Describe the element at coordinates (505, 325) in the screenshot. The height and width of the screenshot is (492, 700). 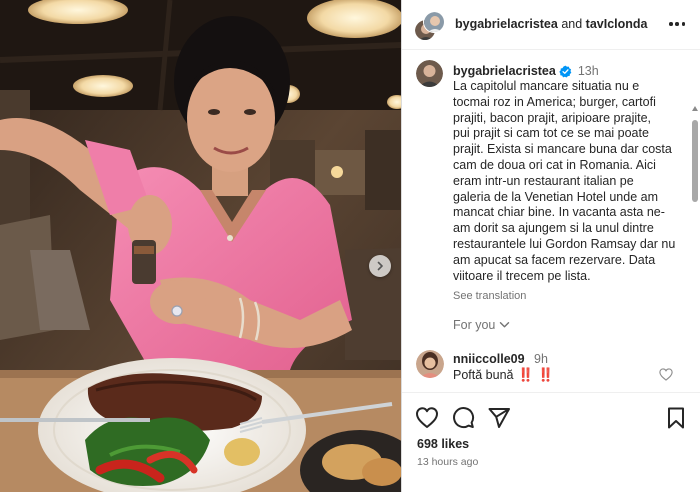
I see `chevron-down-icon` at that location.